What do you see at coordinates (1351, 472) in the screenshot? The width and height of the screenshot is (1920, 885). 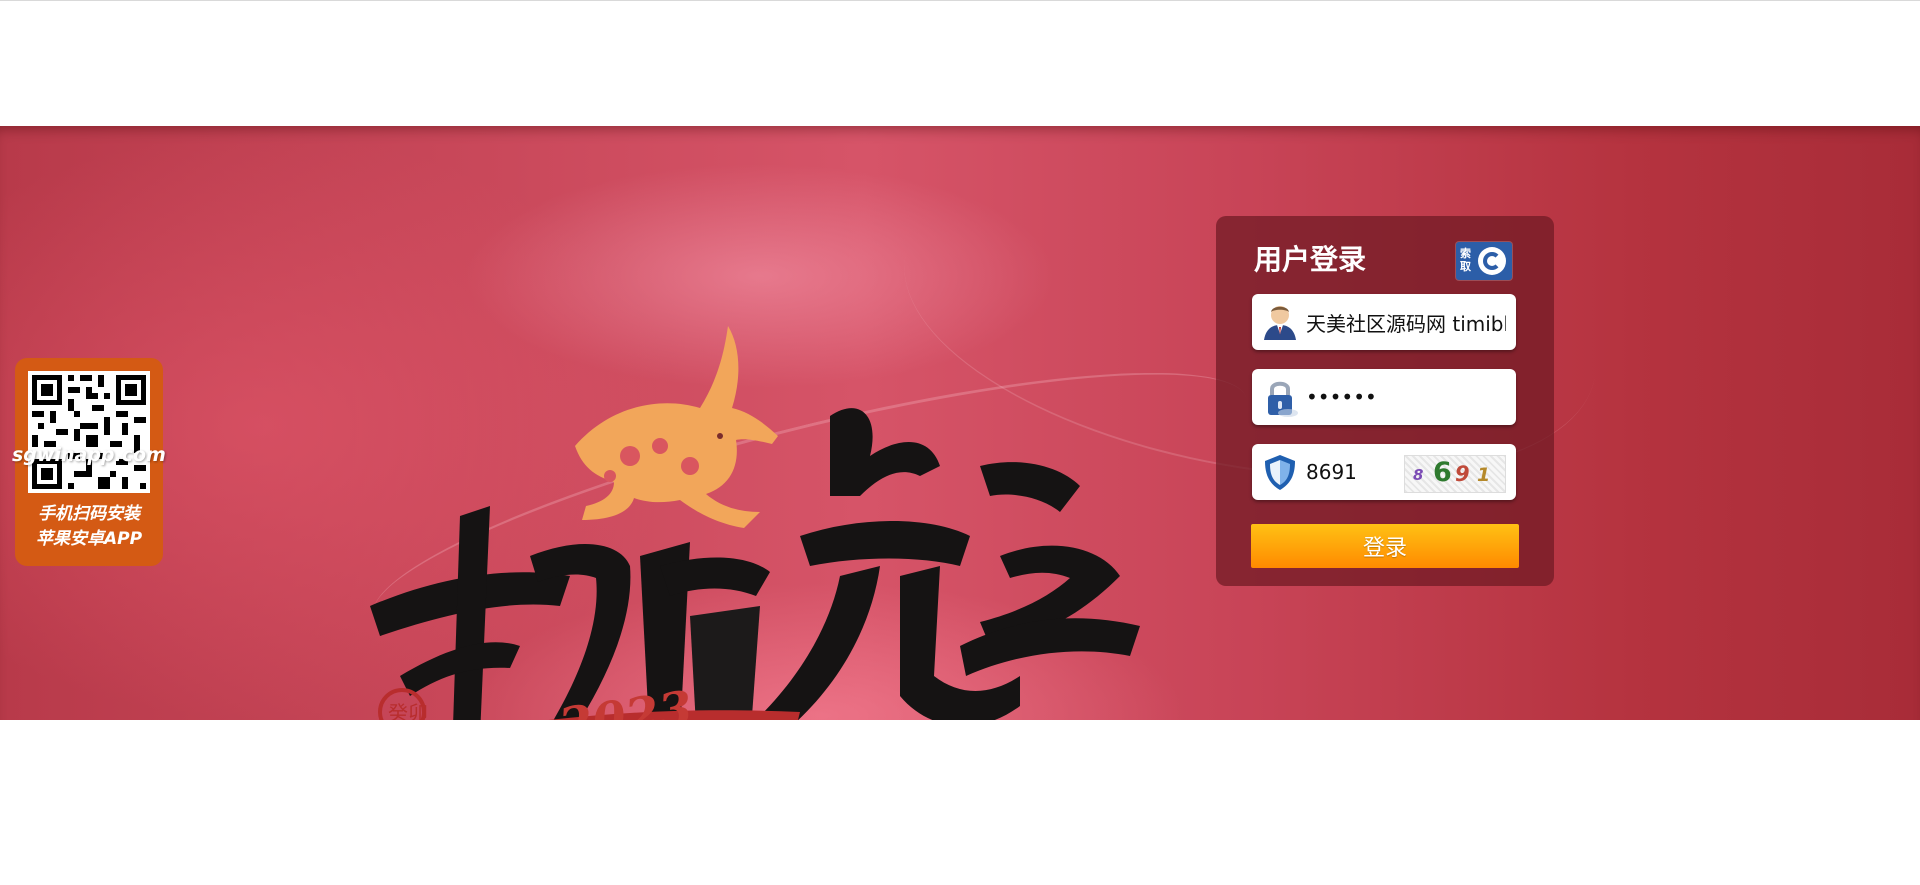 I see `captcha-input` at bounding box center [1351, 472].